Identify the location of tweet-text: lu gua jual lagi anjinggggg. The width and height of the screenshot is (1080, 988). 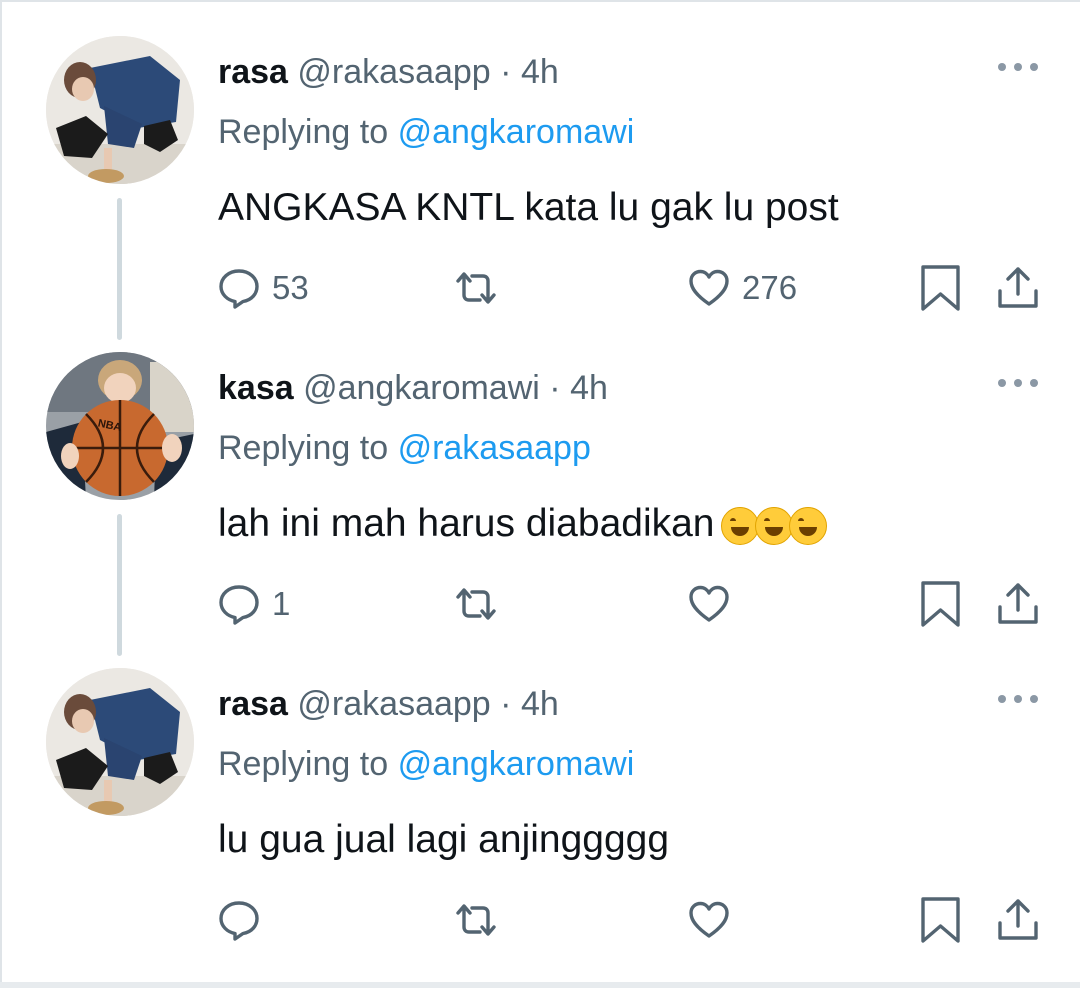
(443, 840).